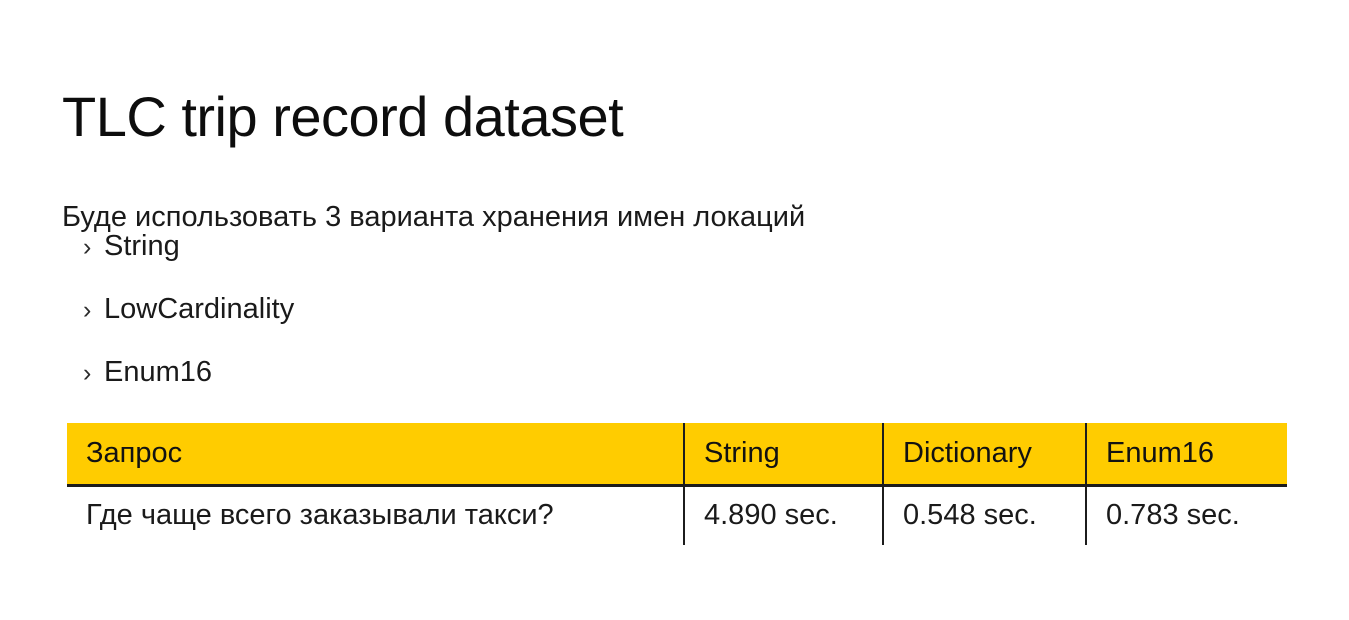  Describe the element at coordinates (142, 246) in the screenshot. I see `list-item-label: String` at that location.